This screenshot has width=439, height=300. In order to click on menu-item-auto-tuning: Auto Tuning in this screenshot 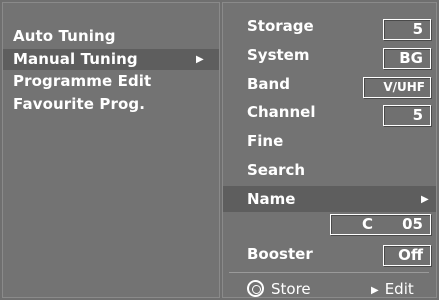, I will do `click(111, 36)`.